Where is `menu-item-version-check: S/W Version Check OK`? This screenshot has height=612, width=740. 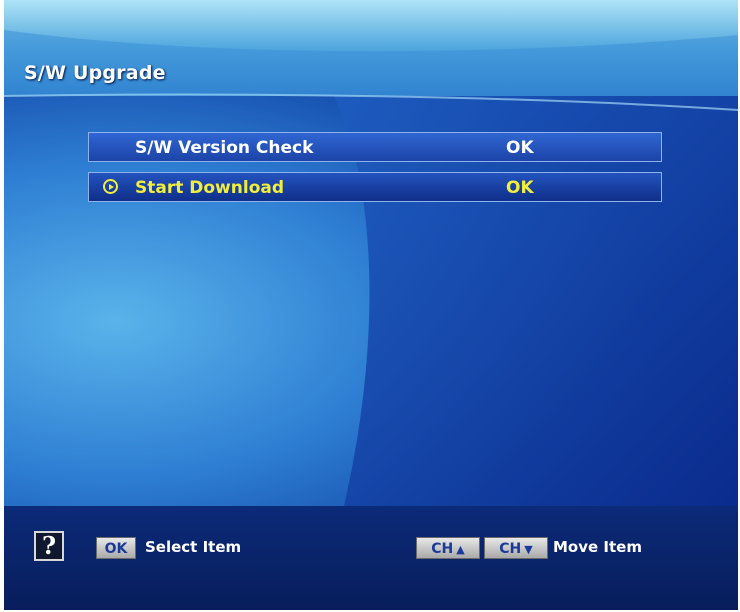 menu-item-version-check: S/W Version Check OK is located at coordinates (375, 147).